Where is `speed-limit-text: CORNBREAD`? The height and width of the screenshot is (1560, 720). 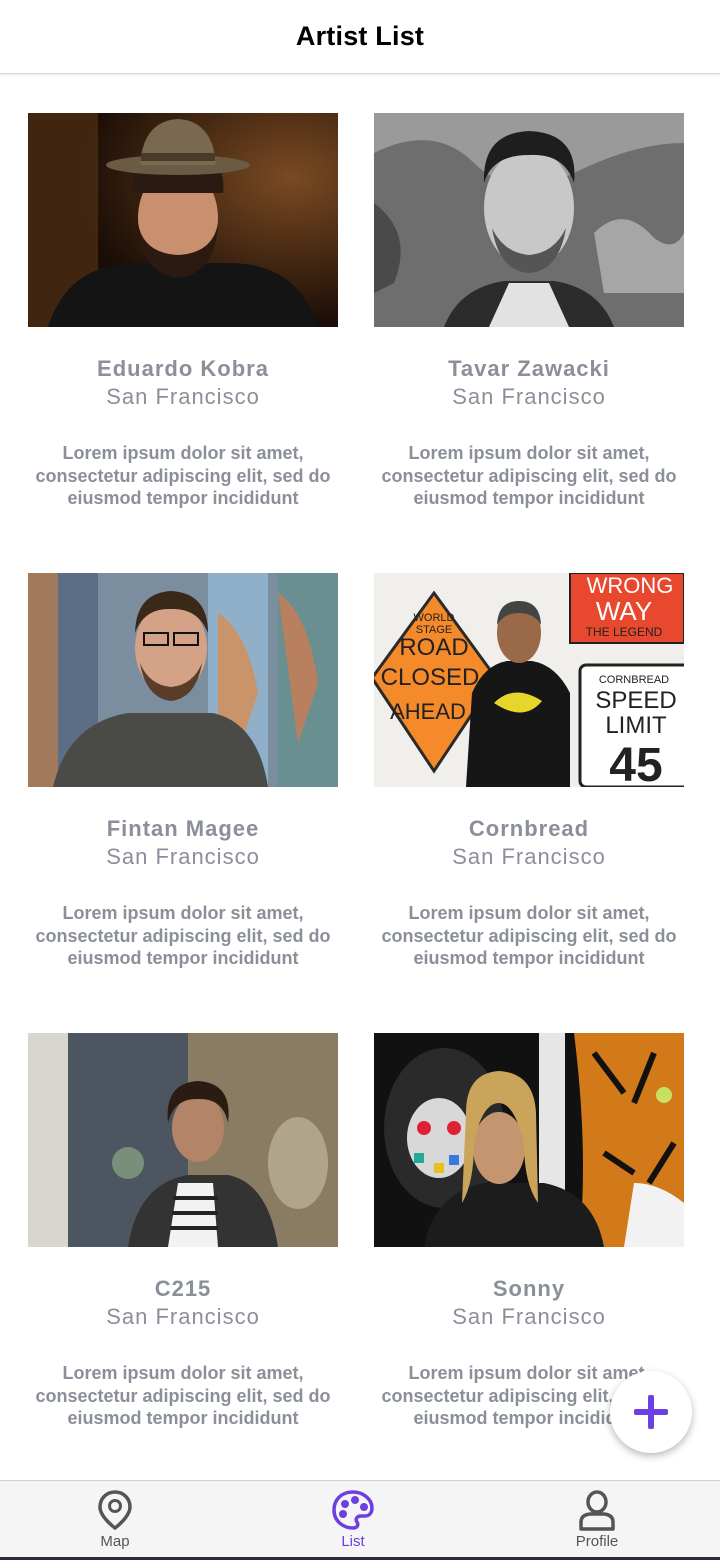 speed-limit-text: CORNBREAD is located at coordinates (634, 680).